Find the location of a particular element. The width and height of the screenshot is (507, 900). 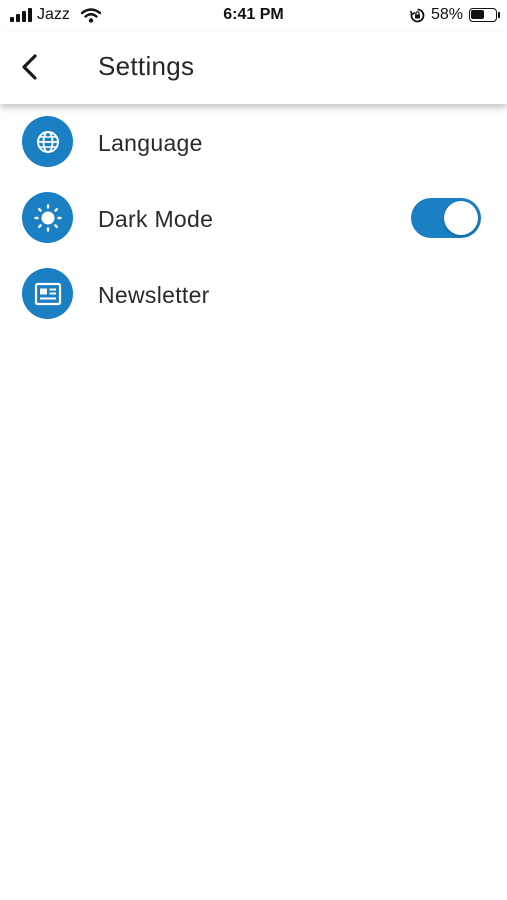

back-button is located at coordinates (31, 67).